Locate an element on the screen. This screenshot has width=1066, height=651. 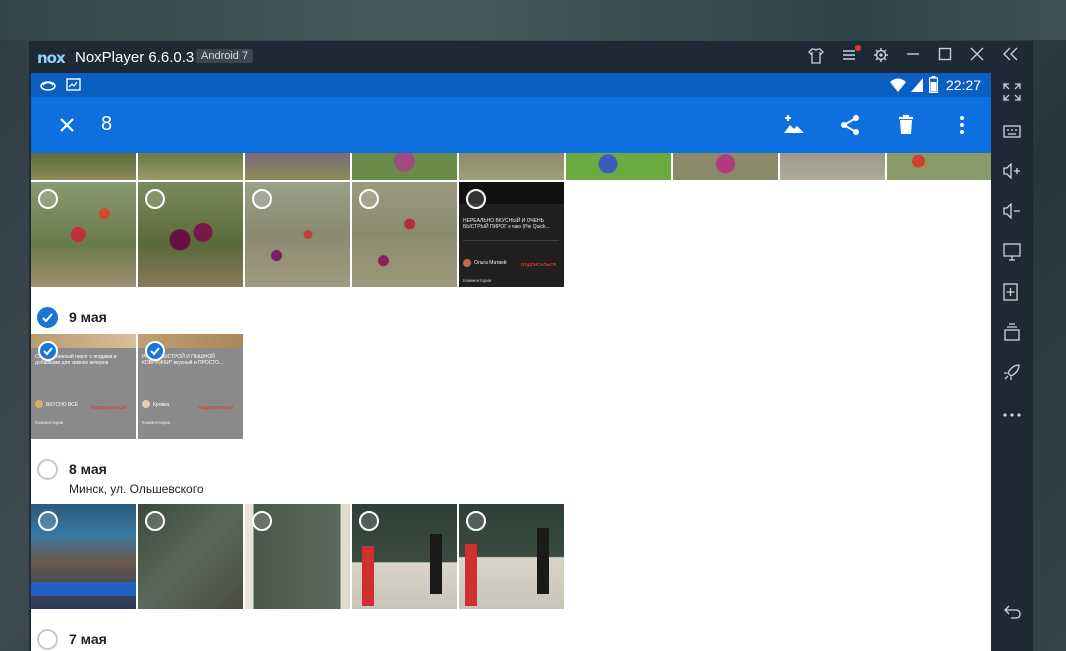
title-bar: nox NoxPlayer 6.6.0.3 Android 7 is located at coordinates (531, 57).